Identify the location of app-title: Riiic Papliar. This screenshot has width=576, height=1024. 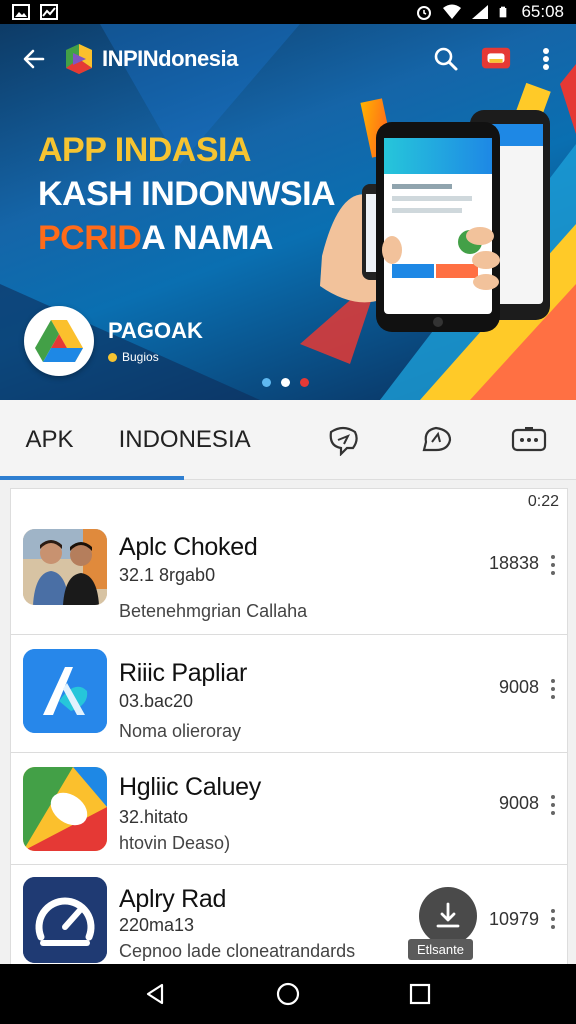
(183, 673).